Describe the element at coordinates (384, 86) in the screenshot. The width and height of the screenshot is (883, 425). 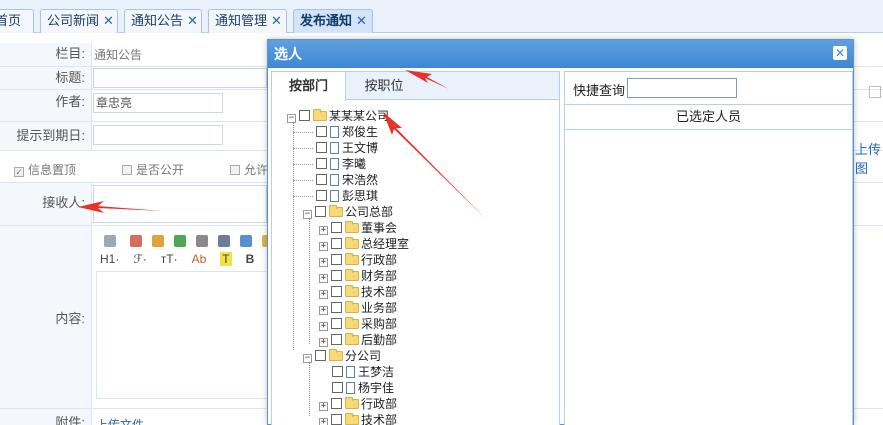
I see `tab-by-position: 按职位` at that location.